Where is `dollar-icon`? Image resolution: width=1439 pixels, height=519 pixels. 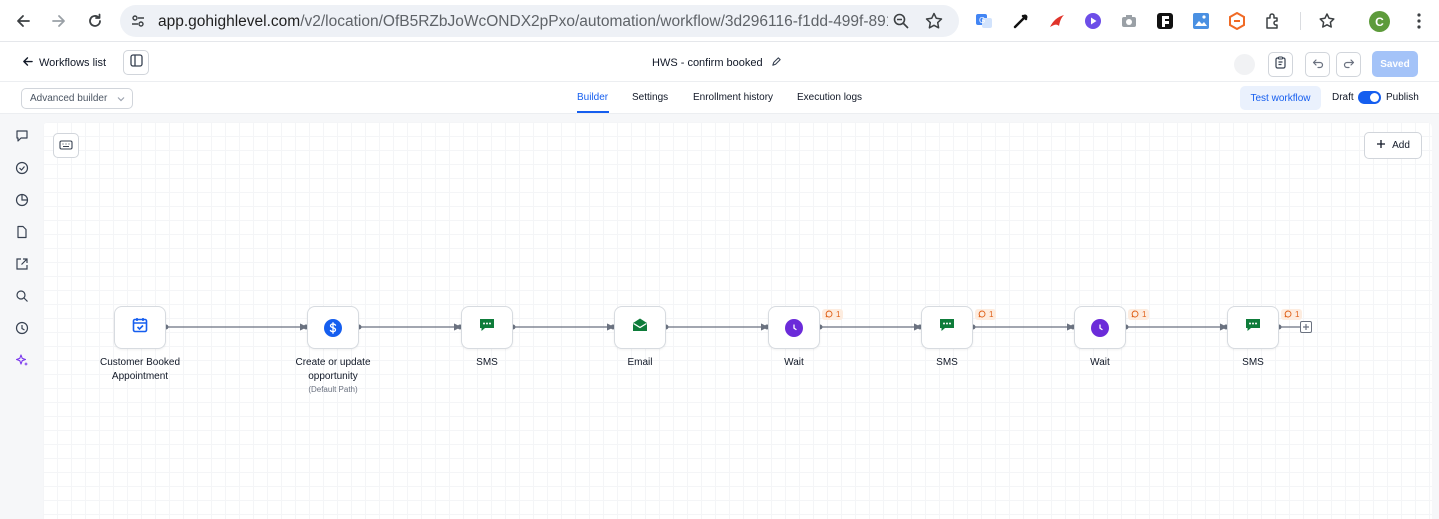 dollar-icon is located at coordinates (333, 327).